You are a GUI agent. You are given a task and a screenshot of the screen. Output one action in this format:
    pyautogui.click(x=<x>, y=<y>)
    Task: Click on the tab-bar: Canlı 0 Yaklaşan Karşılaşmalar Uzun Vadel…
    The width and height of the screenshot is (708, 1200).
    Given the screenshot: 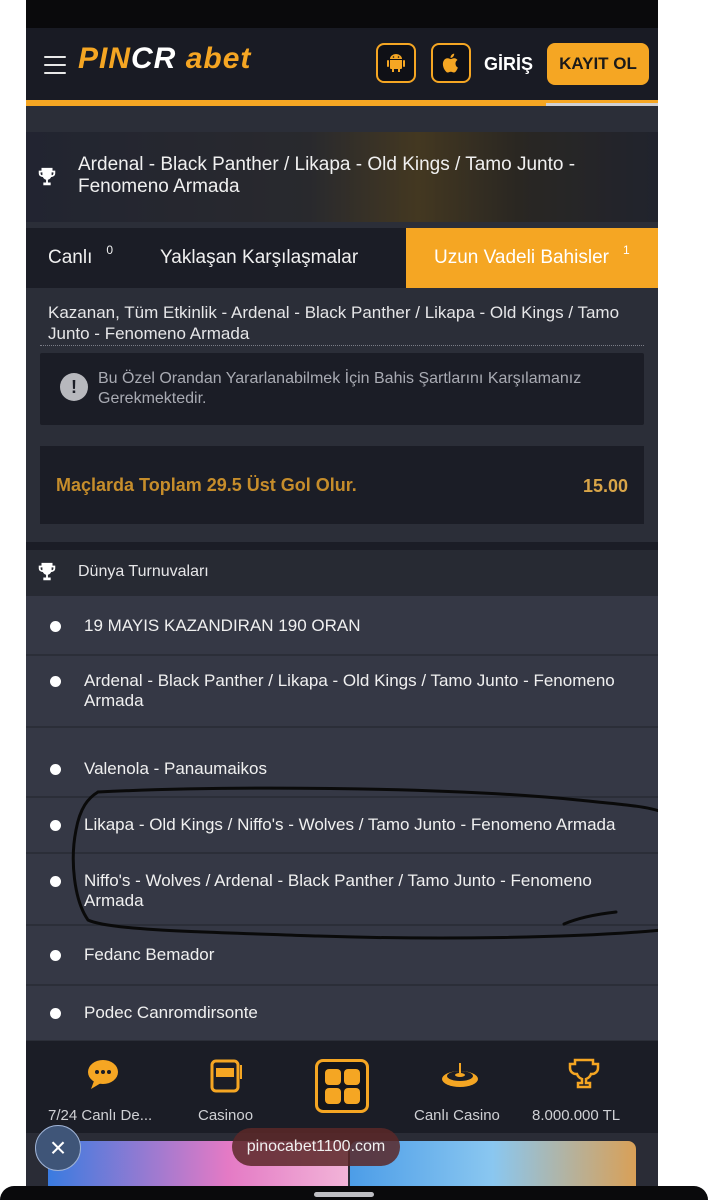 What is the action you would take?
    pyautogui.click(x=342, y=258)
    